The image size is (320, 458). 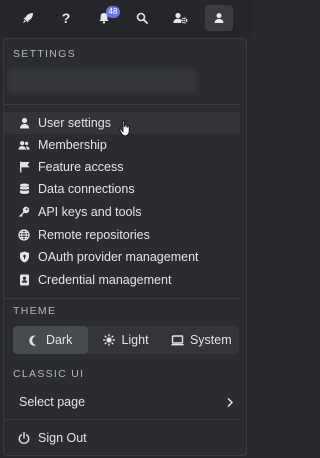 I want to click on account-button, so click(x=219, y=18).